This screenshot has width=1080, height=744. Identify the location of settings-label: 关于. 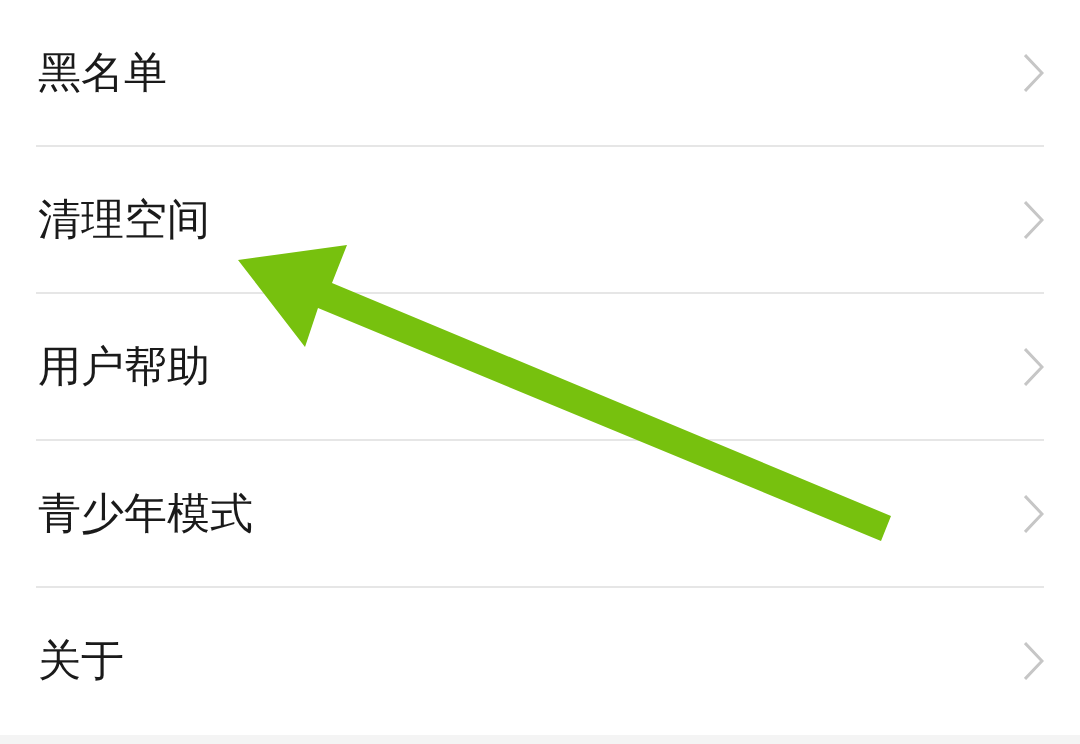
(81, 660).